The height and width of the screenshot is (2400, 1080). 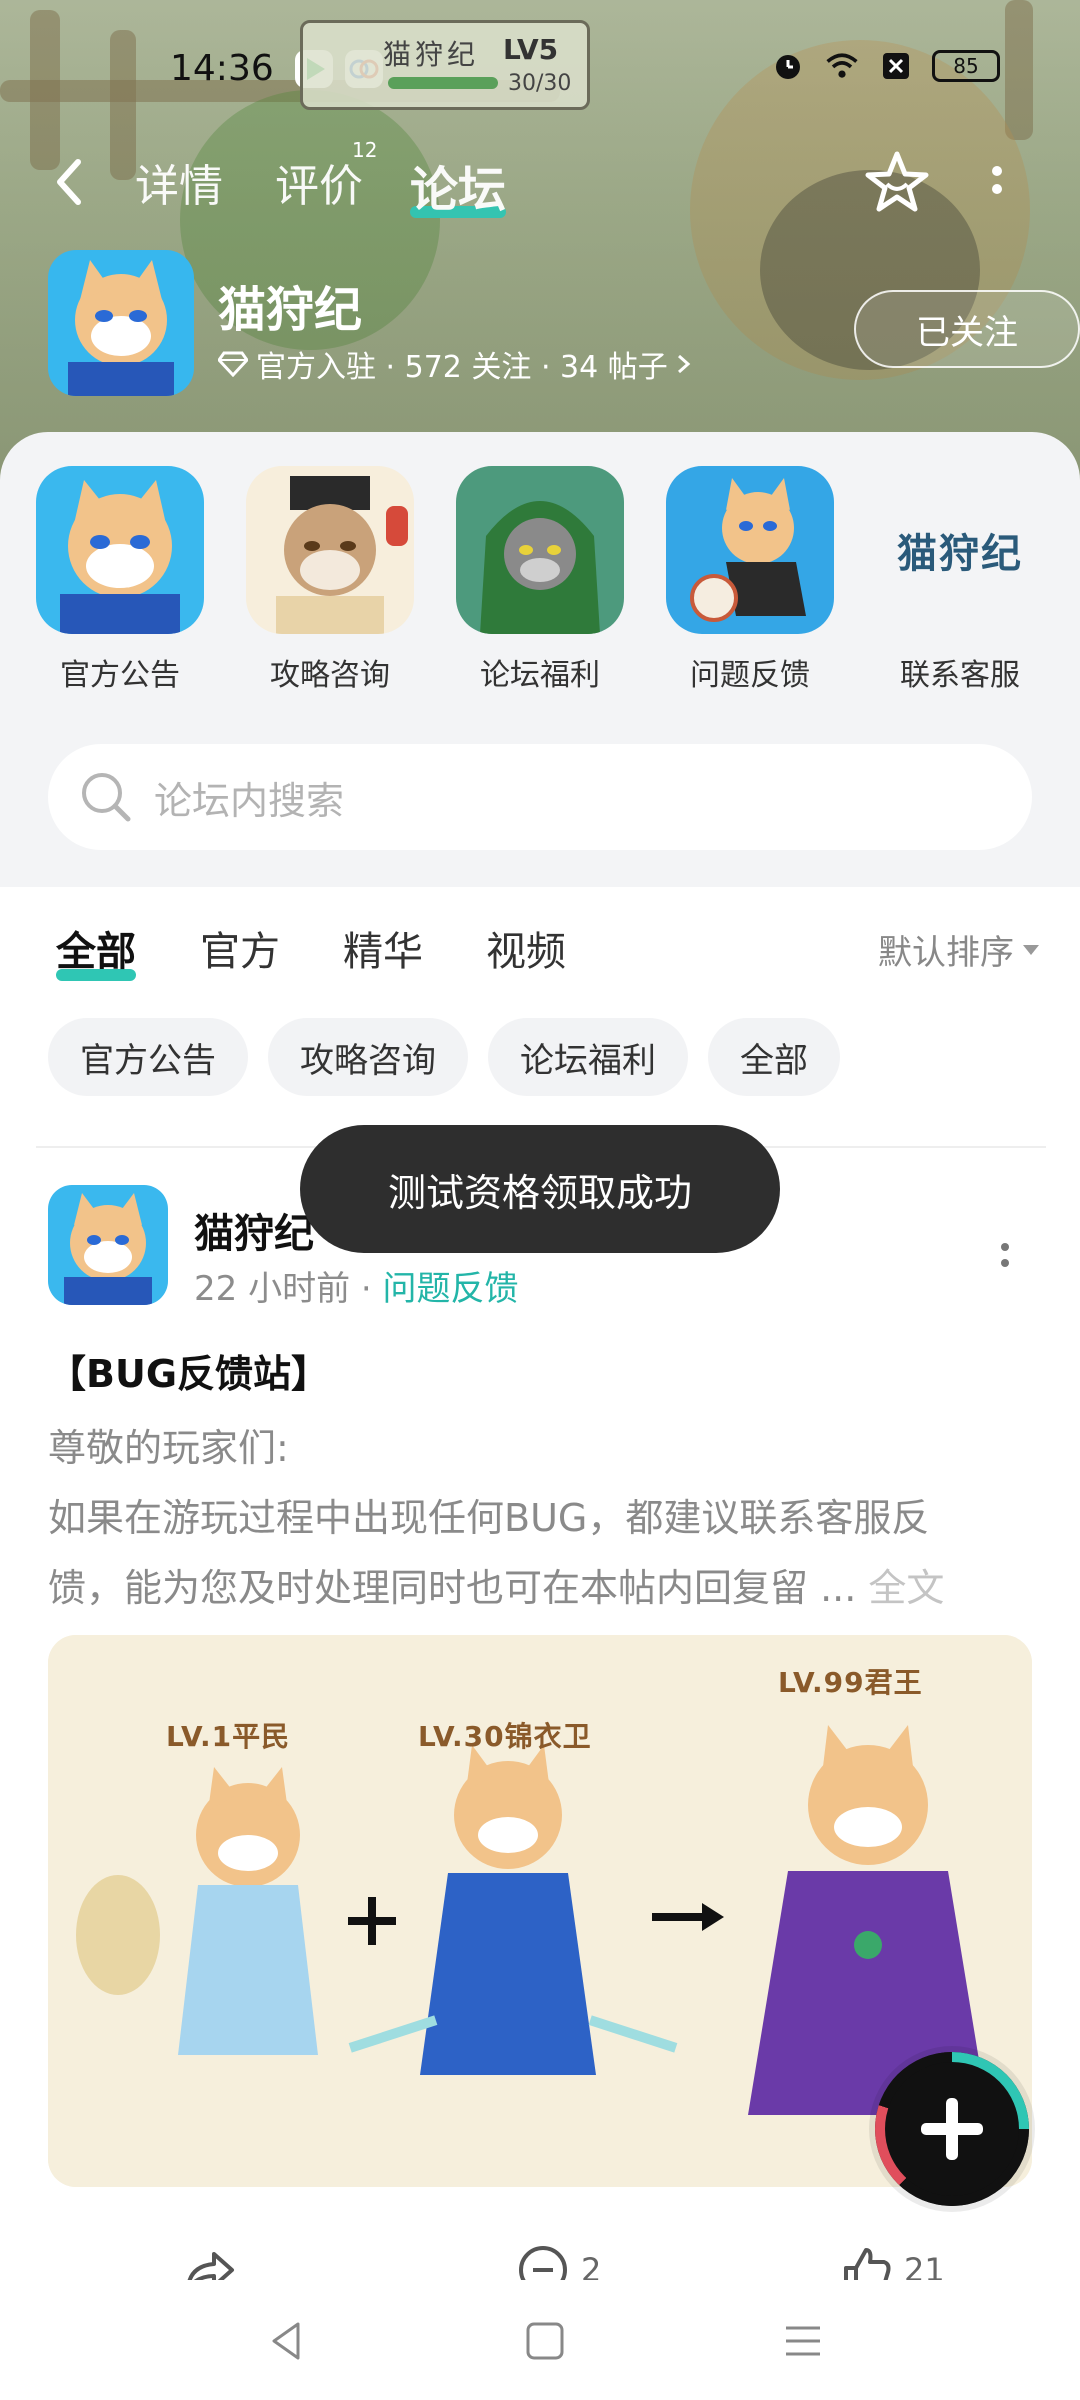 I want to click on favorite-button, so click(x=897, y=183).